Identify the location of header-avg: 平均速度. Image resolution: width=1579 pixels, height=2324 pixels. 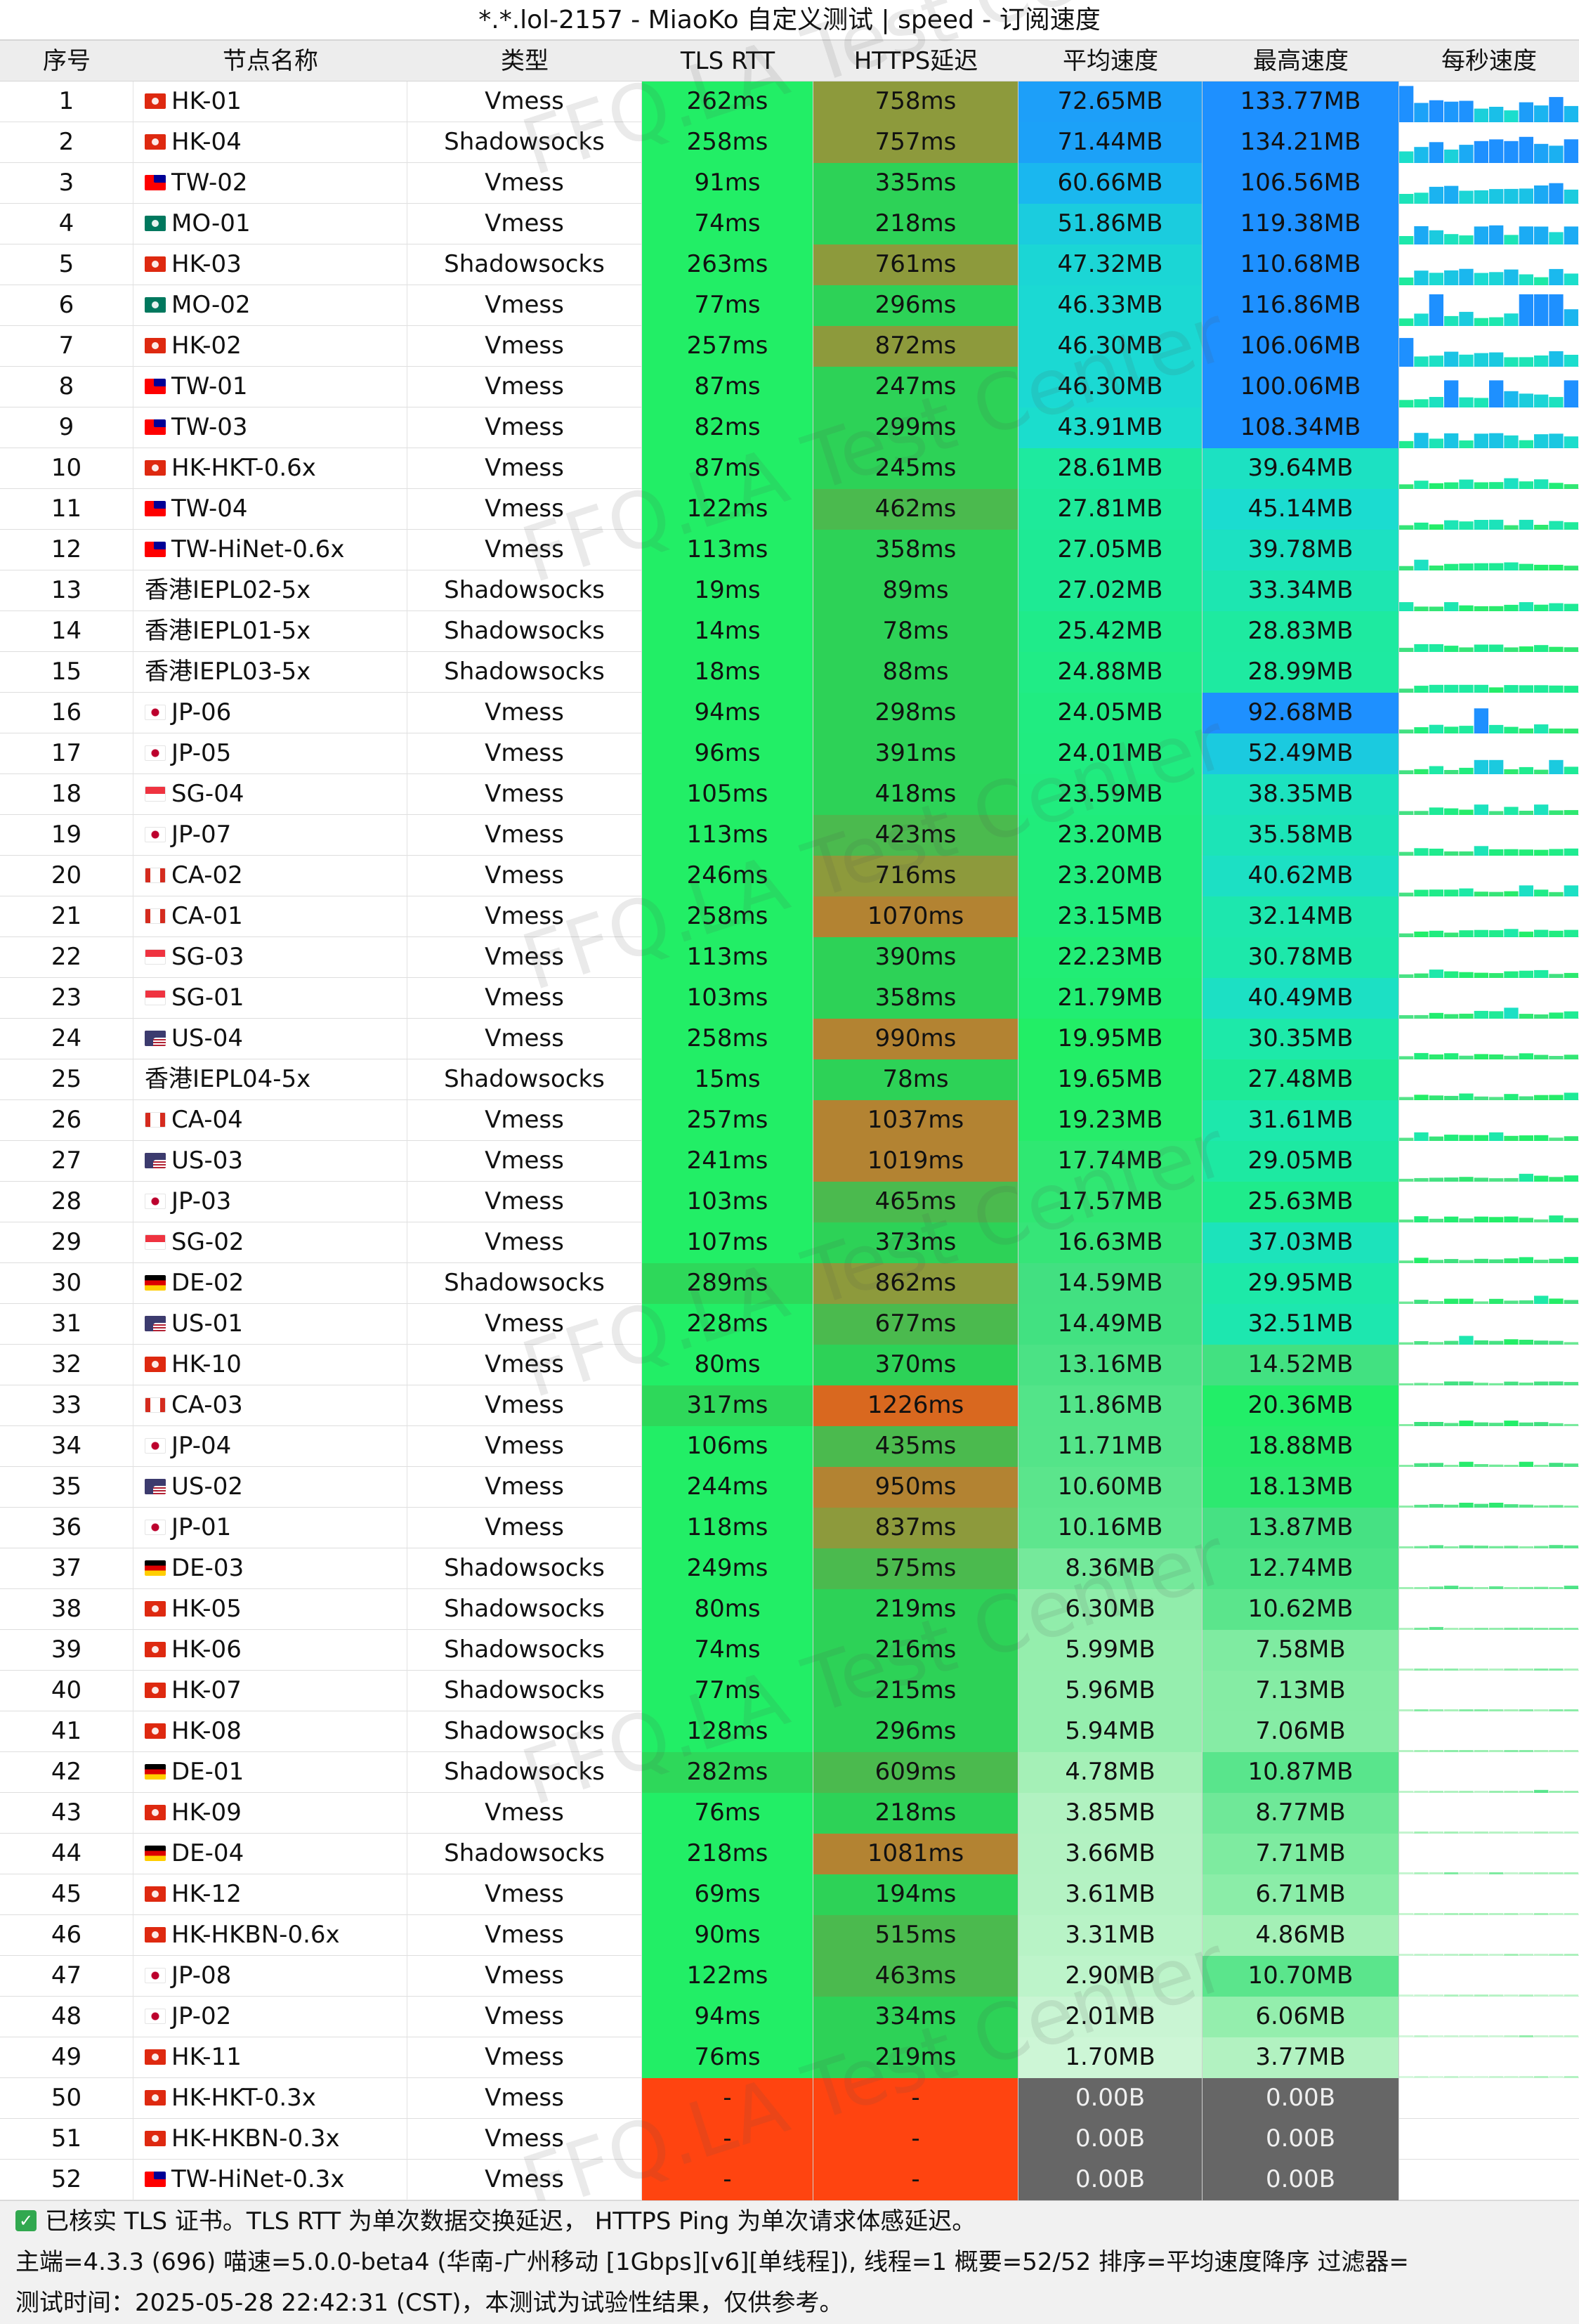
(1110, 61).